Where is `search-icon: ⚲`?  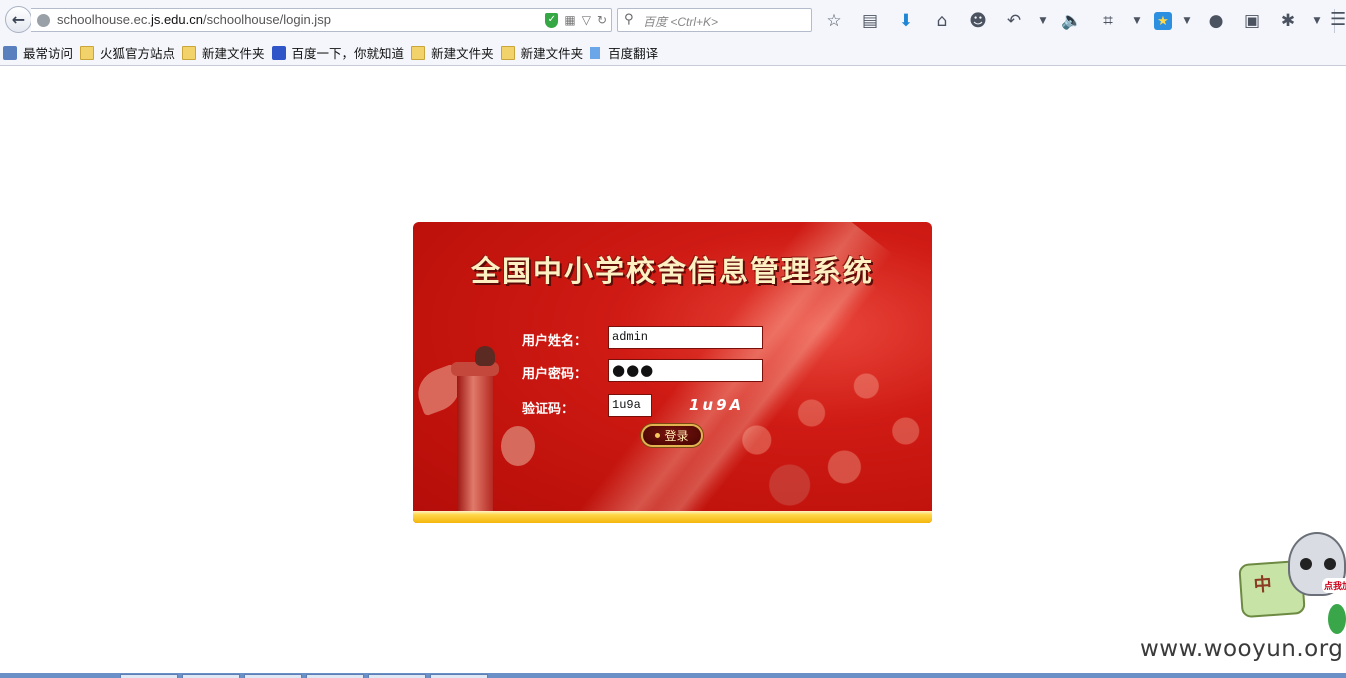
search-icon: ⚲ is located at coordinates (629, 19).